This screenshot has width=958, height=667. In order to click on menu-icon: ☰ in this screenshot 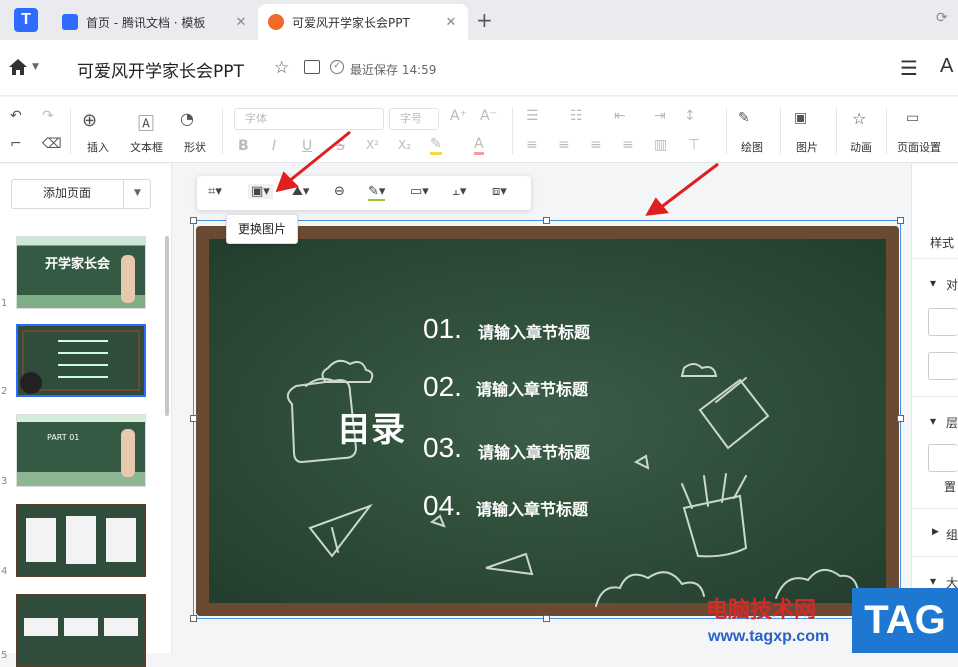, I will do `click(909, 68)`.